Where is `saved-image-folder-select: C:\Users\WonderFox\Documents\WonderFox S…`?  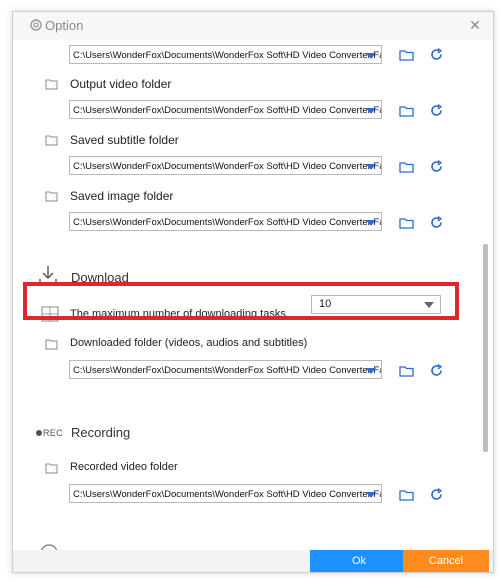
saved-image-folder-select: C:\Users\WonderFox\Documents\WonderFox S… is located at coordinates (225, 221).